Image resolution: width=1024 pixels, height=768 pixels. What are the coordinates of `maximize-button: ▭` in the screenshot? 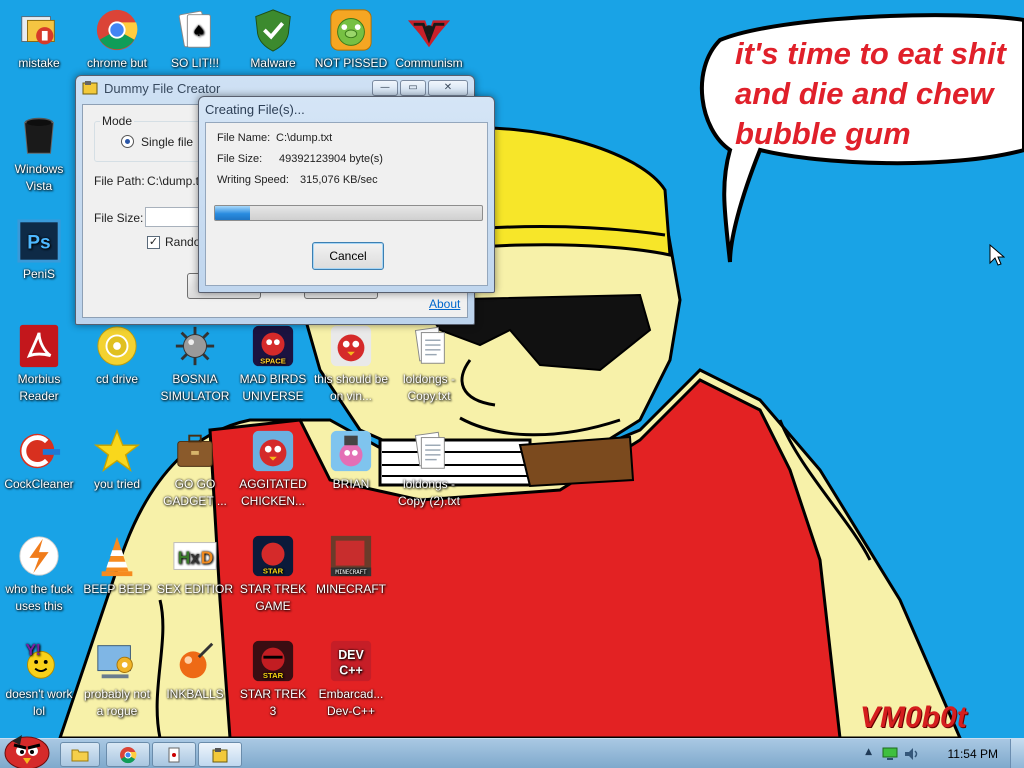 It's located at (413, 88).